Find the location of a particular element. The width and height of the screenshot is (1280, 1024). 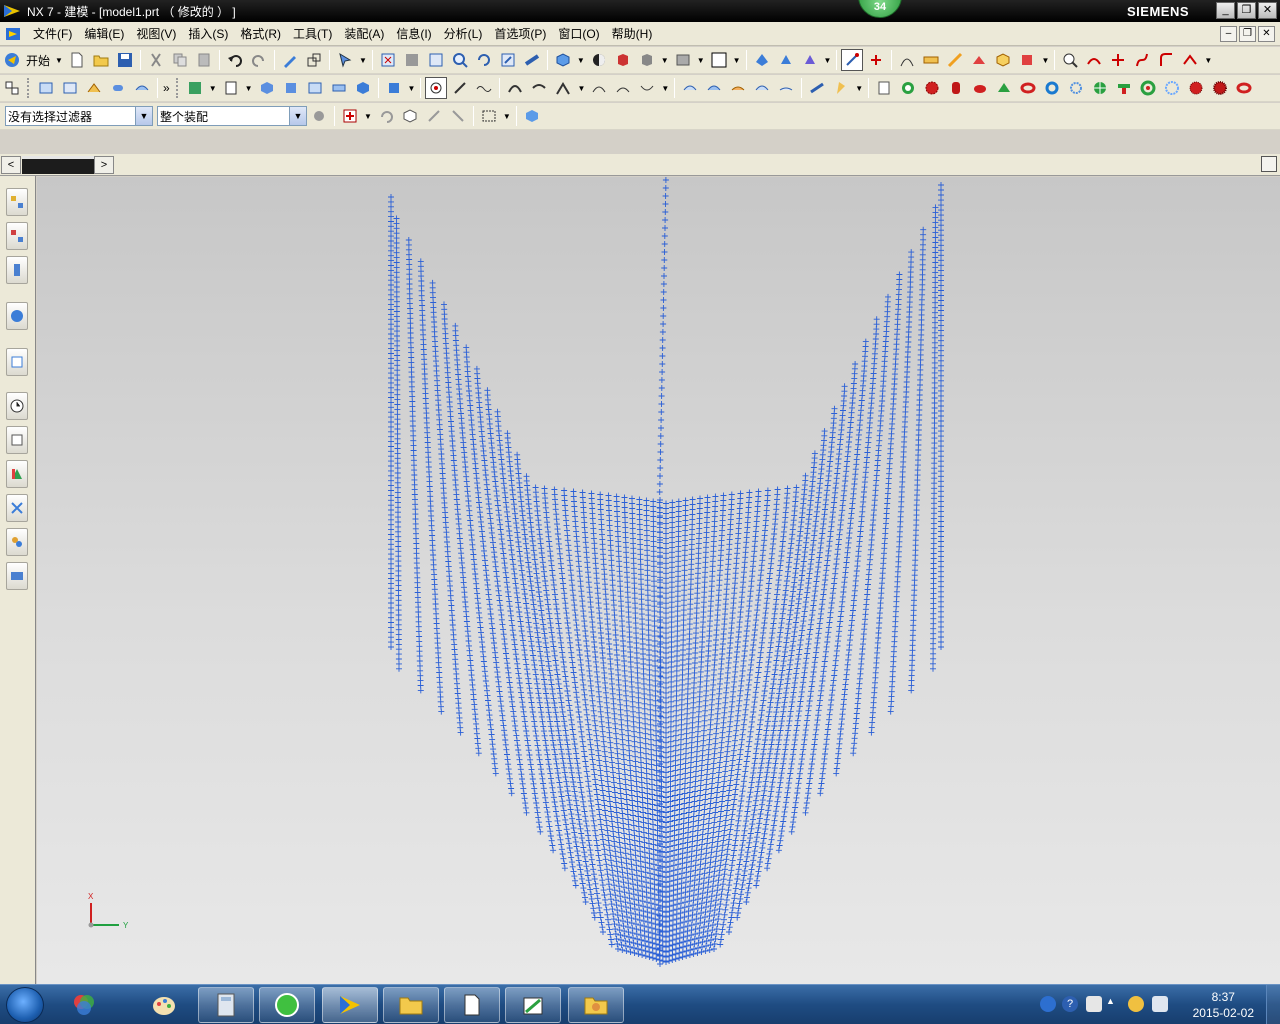

render-style-icon is located at coordinates (563, 60).